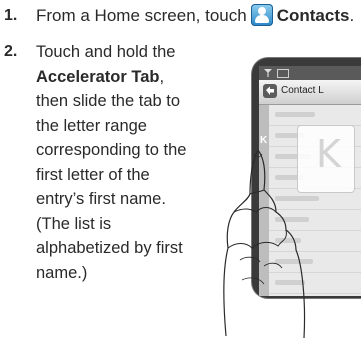  I want to click on title-bar: Contact L, so click(310, 92).